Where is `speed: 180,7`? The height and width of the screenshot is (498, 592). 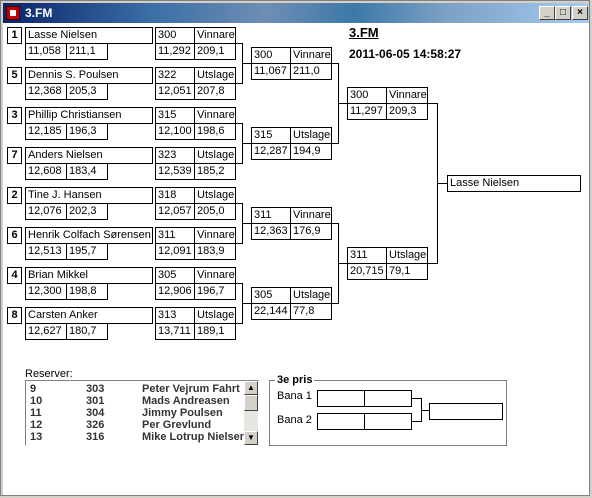 speed: 180,7 is located at coordinates (87, 331).